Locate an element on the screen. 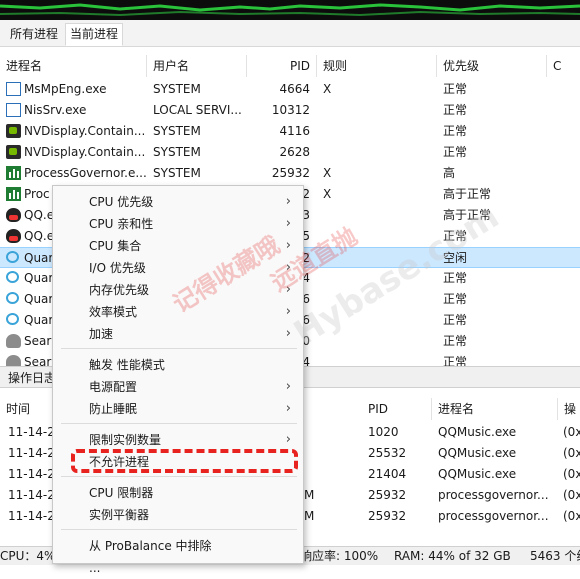  column-header-name: 进程名 is located at coordinates (73, 66).